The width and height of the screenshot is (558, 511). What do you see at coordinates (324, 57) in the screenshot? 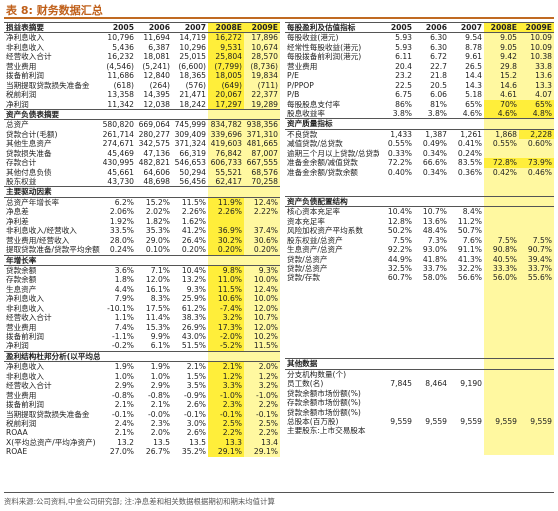
I see `row-label: 每股拨备前利润(港元)` at bounding box center [324, 57].